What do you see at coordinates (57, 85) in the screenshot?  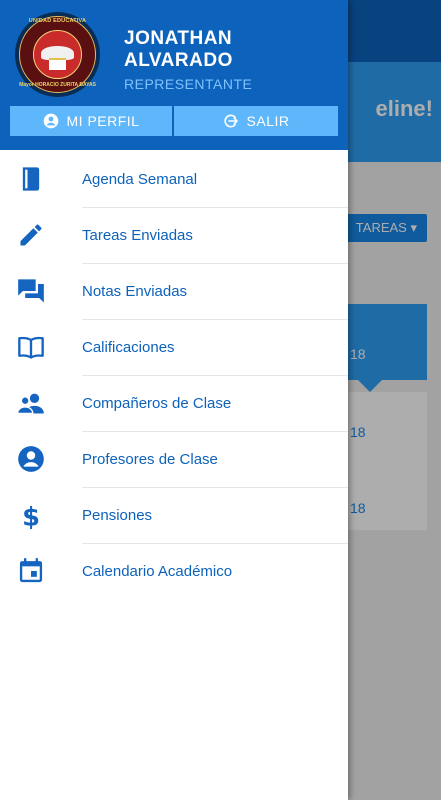 I see `logo-bottom-text: Mayor HORACIO ZURITA BAYAS` at bounding box center [57, 85].